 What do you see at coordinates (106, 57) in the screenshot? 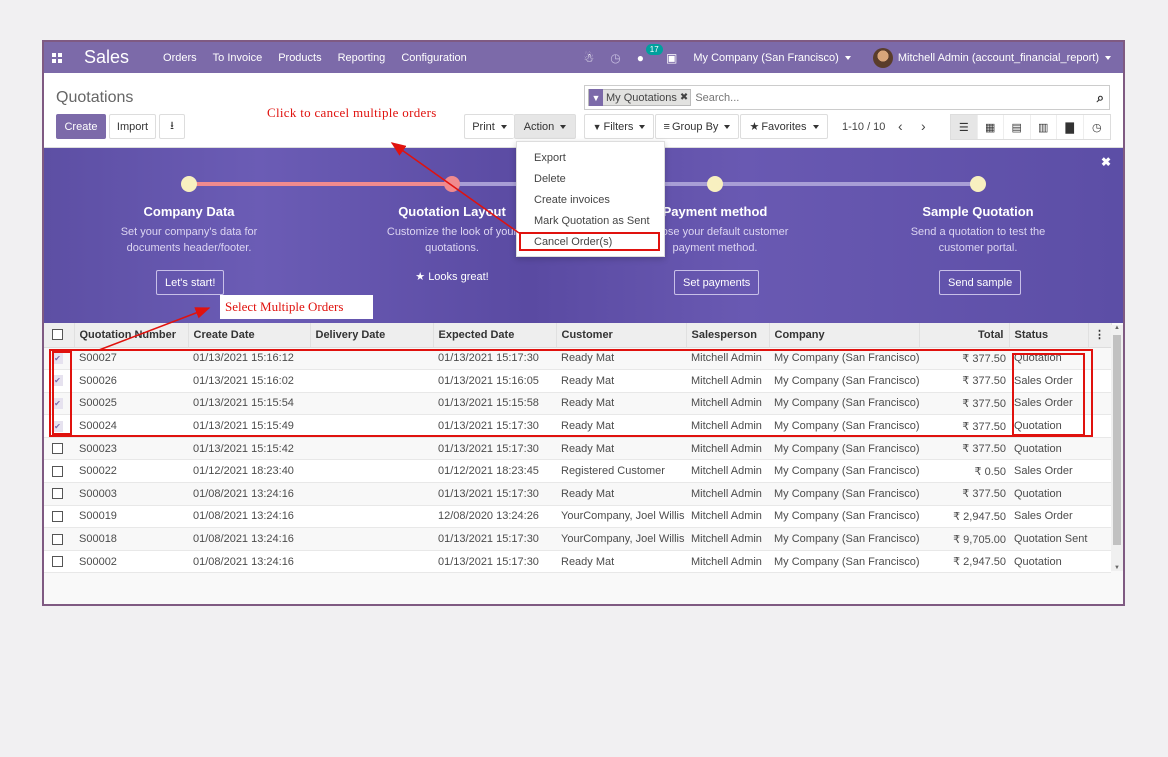
I see `app-name: Sales` at bounding box center [106, 57].